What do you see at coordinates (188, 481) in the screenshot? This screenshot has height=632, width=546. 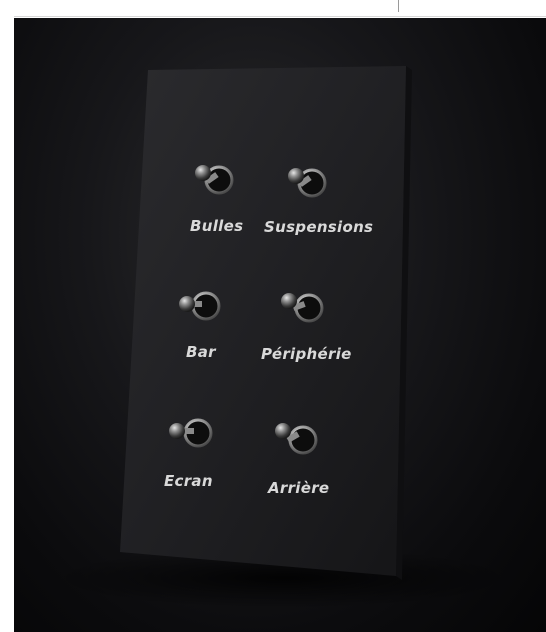 I see `label-ecran: Ecran` at bounding box center [188, 481].